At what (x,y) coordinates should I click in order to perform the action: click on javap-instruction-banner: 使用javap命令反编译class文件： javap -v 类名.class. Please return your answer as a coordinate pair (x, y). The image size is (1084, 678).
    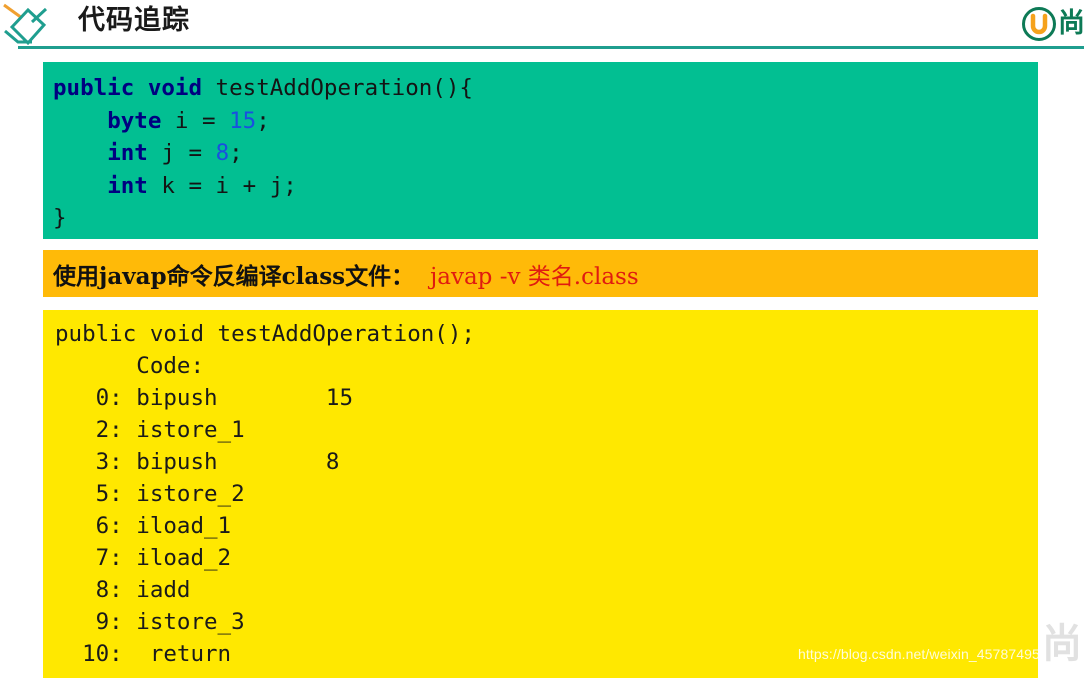
    Looking at the image, I should click on (540, 273).